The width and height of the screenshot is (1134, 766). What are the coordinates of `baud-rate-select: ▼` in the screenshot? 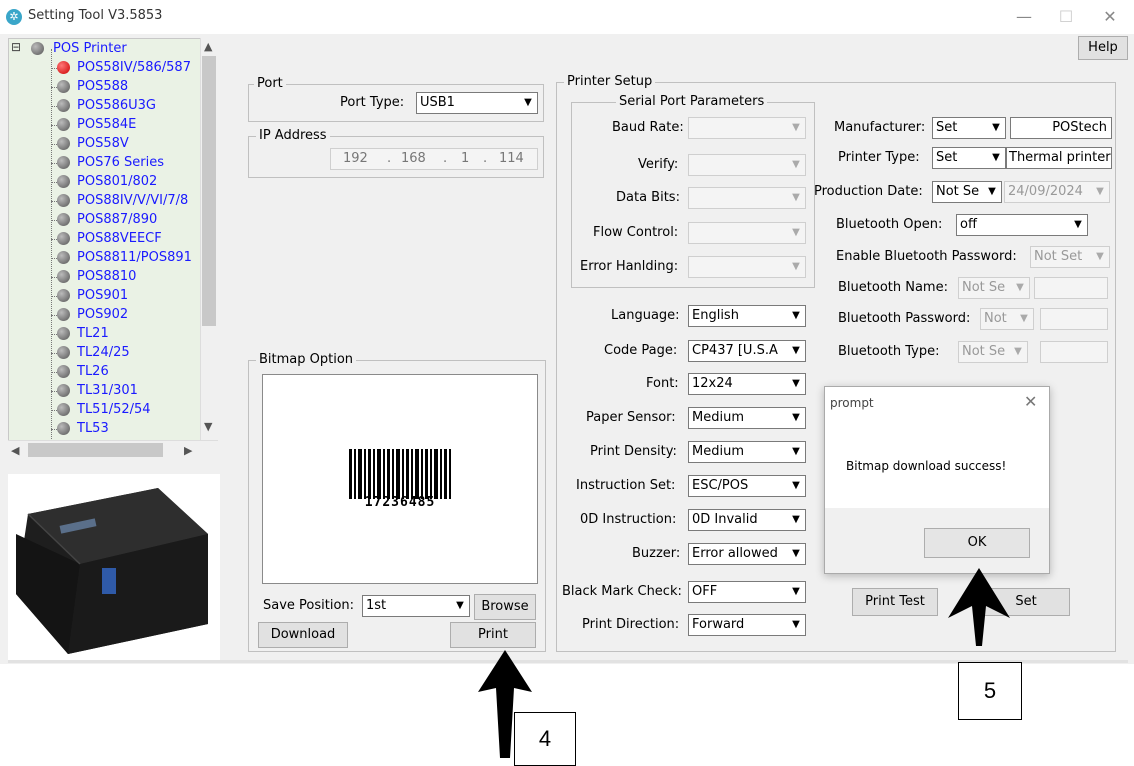 It's located at (747, 128).